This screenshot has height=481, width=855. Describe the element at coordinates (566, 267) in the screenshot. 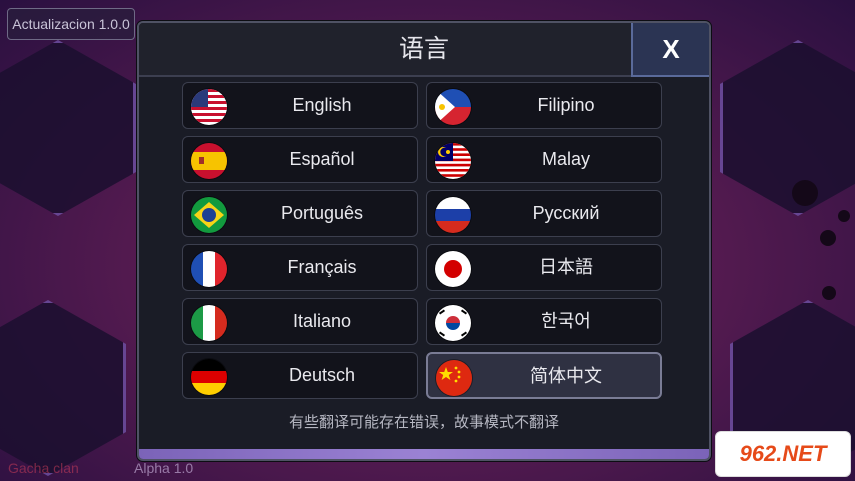

I see `language-label: 日本語` at that location.